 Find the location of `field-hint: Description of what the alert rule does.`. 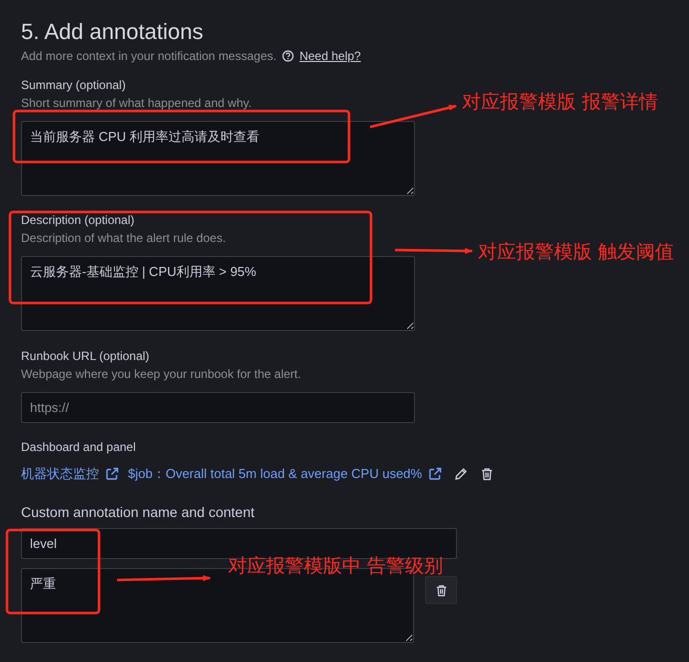

field-hint: Description of what the alert rule does. is located at coordinates (123, 238).